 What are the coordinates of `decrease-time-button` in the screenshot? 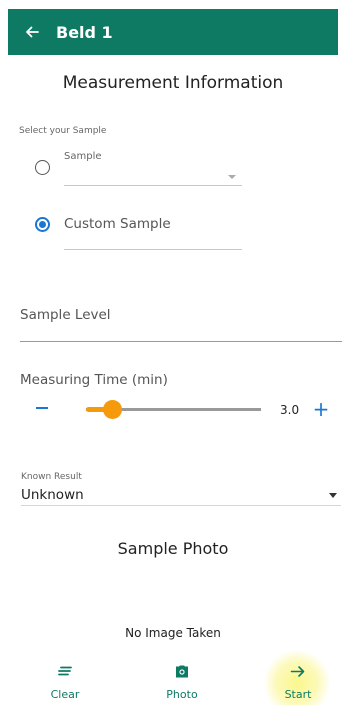 It's located at (42, 408).